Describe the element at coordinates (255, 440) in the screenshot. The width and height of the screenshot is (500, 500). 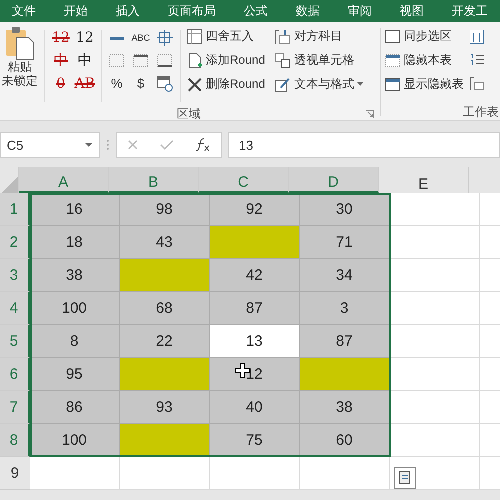
I see `table-cell: 75` at that location.